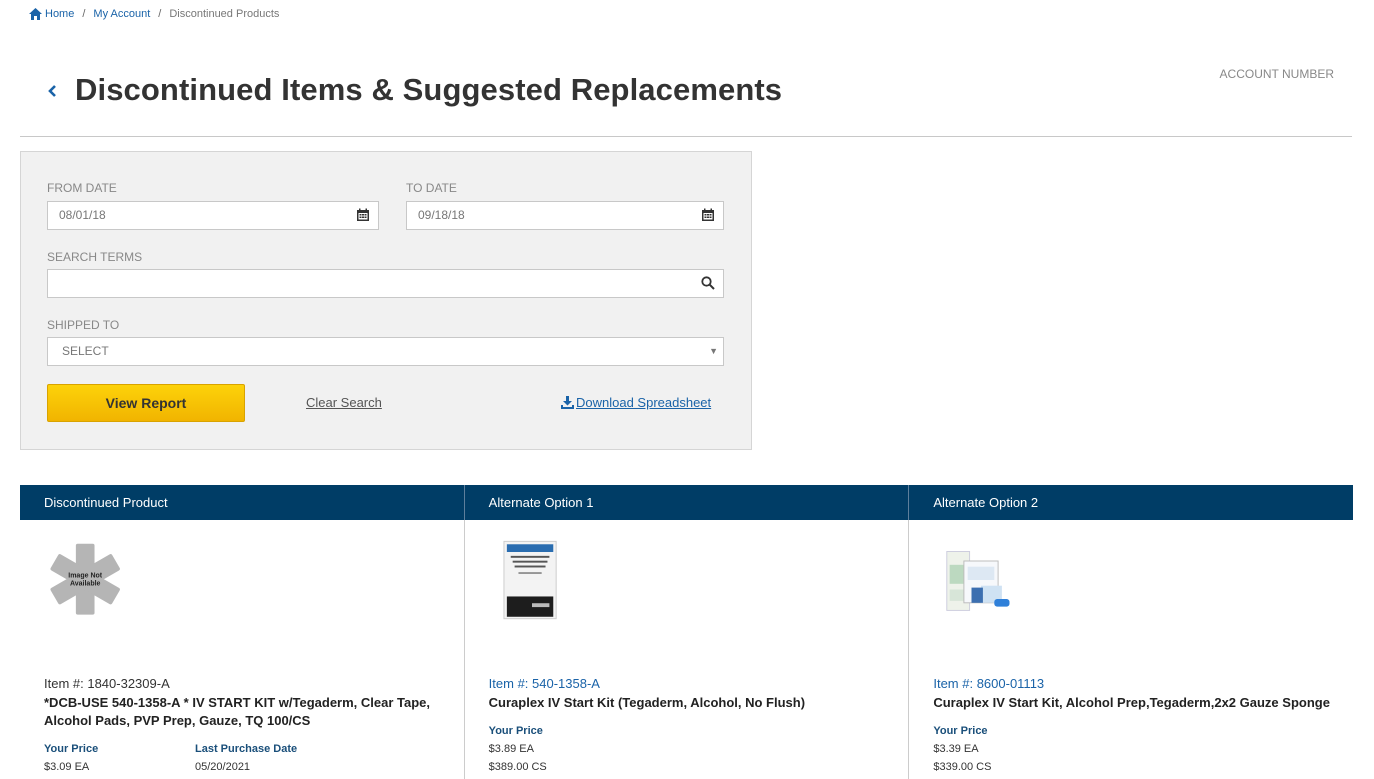 The width and height of the screenshot is (1374, 779). I want to click on from-date-field: 08/01/18, so click(213, 215).